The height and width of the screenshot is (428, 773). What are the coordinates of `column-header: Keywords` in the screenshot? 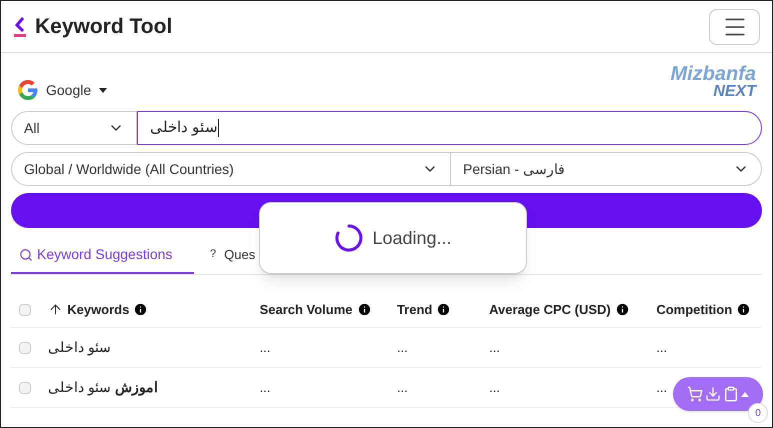 It's located at (154, 310).